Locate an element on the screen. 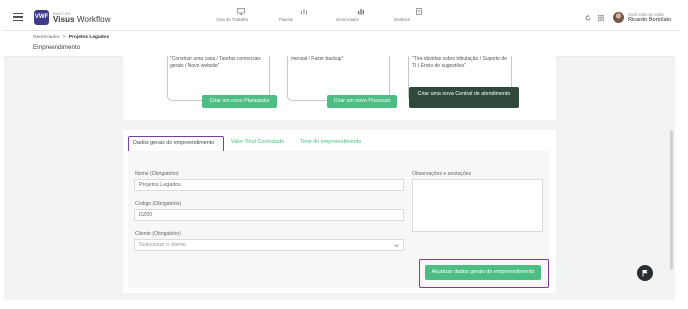 This screenshot has height=309, width=688. help-fab is located at coordinates (645, 273).